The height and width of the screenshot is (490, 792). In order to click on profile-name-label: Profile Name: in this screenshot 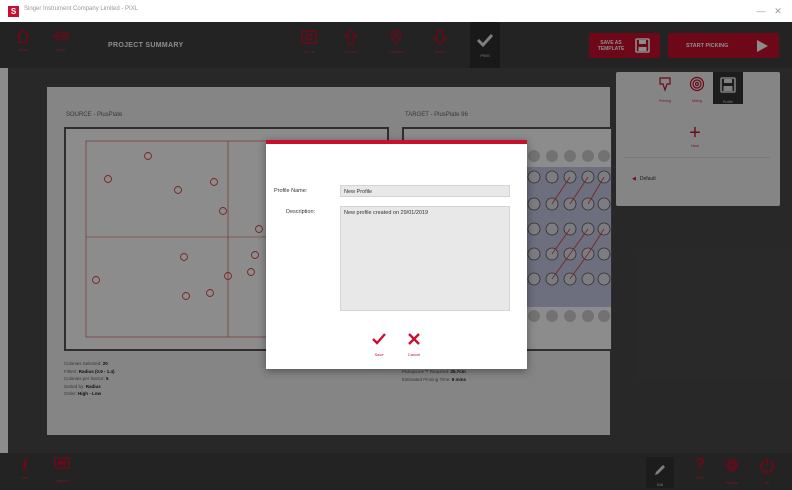, I will do `click(291, 191)`.